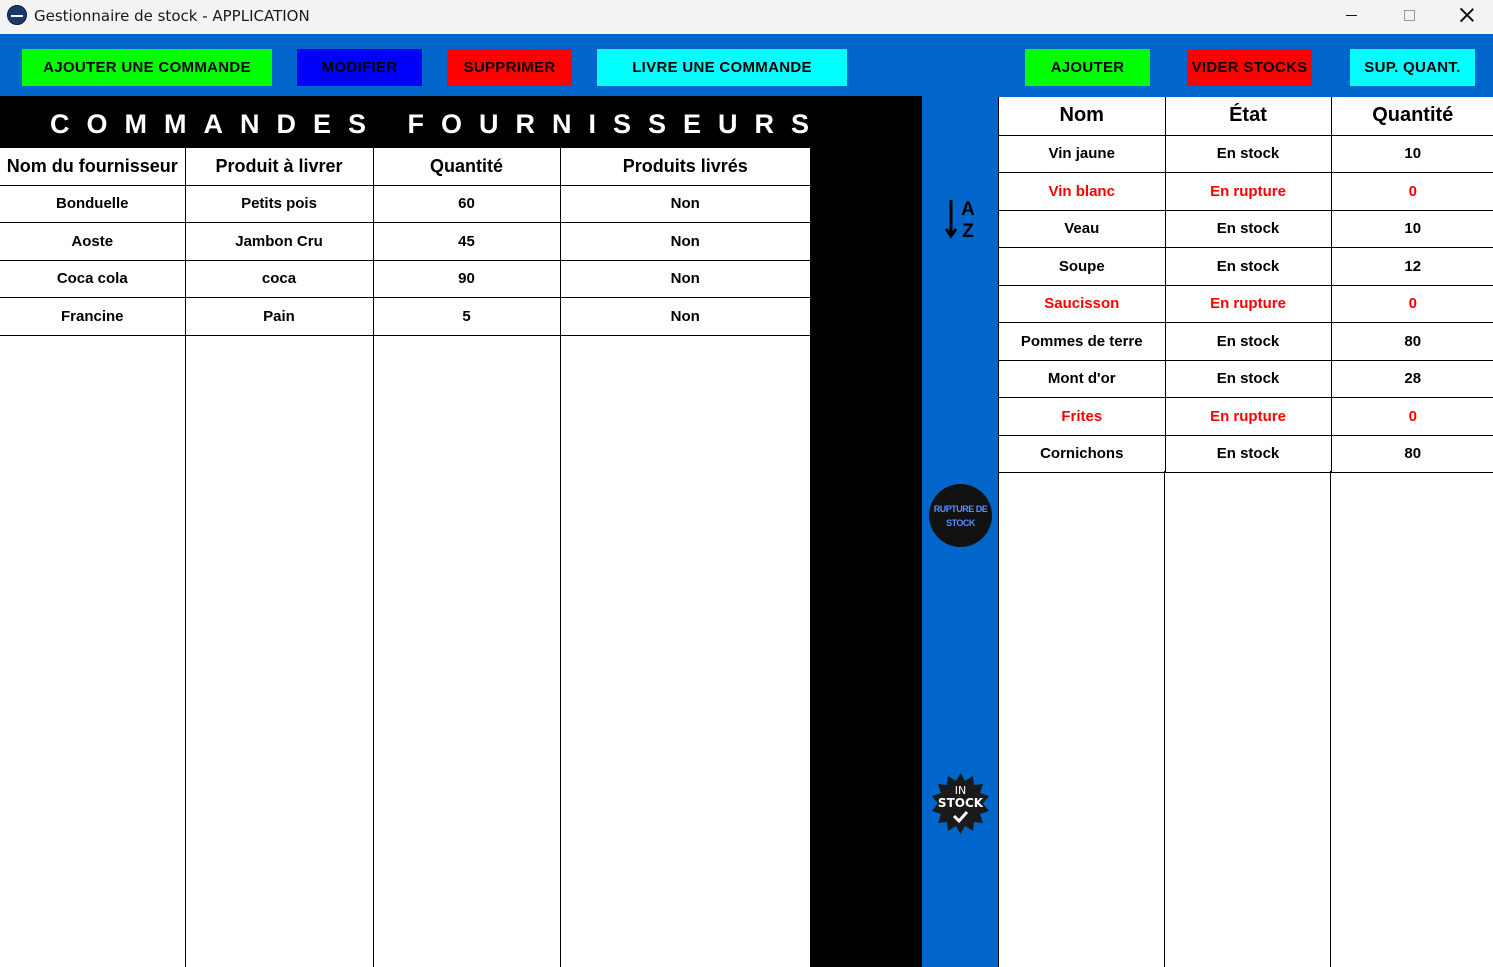  What do you see at coordinates (279, 279) in the screenshot?
I see `cell-product: coca` at bounding box center [279, 279].